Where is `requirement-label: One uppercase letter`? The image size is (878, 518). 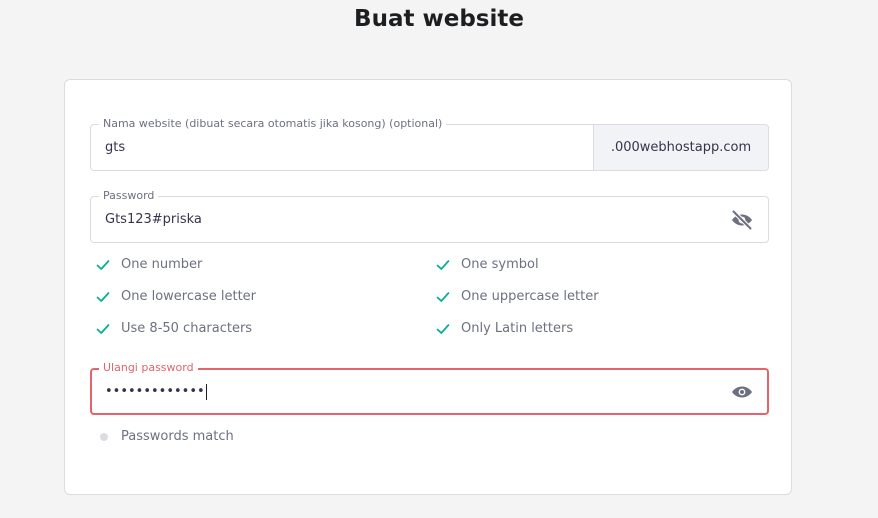
requirement-label: One uppercase letter is located at coordinates (530, 296).